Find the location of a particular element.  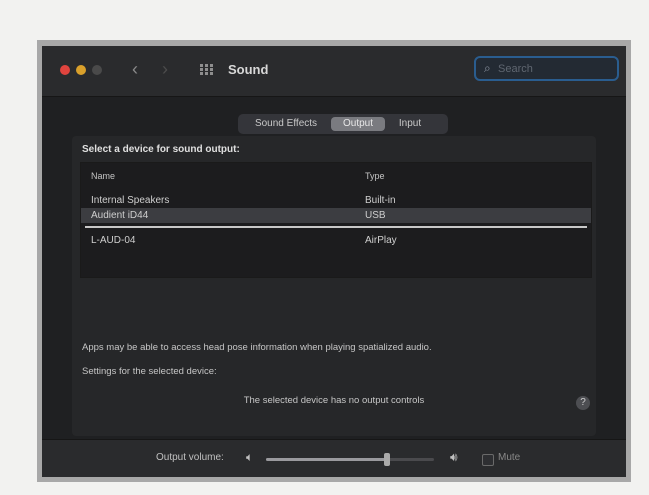

table-row: L-AUD-04 AirPlay is located at coordinates (336, 240).